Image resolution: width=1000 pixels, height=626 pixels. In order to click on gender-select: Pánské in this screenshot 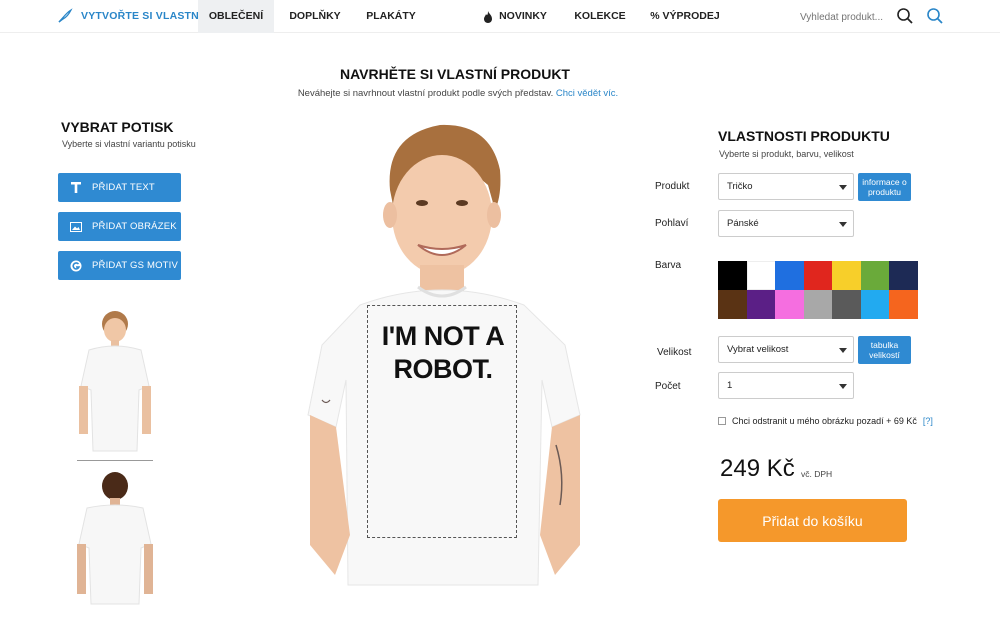, I will do `click(786, 223)`.